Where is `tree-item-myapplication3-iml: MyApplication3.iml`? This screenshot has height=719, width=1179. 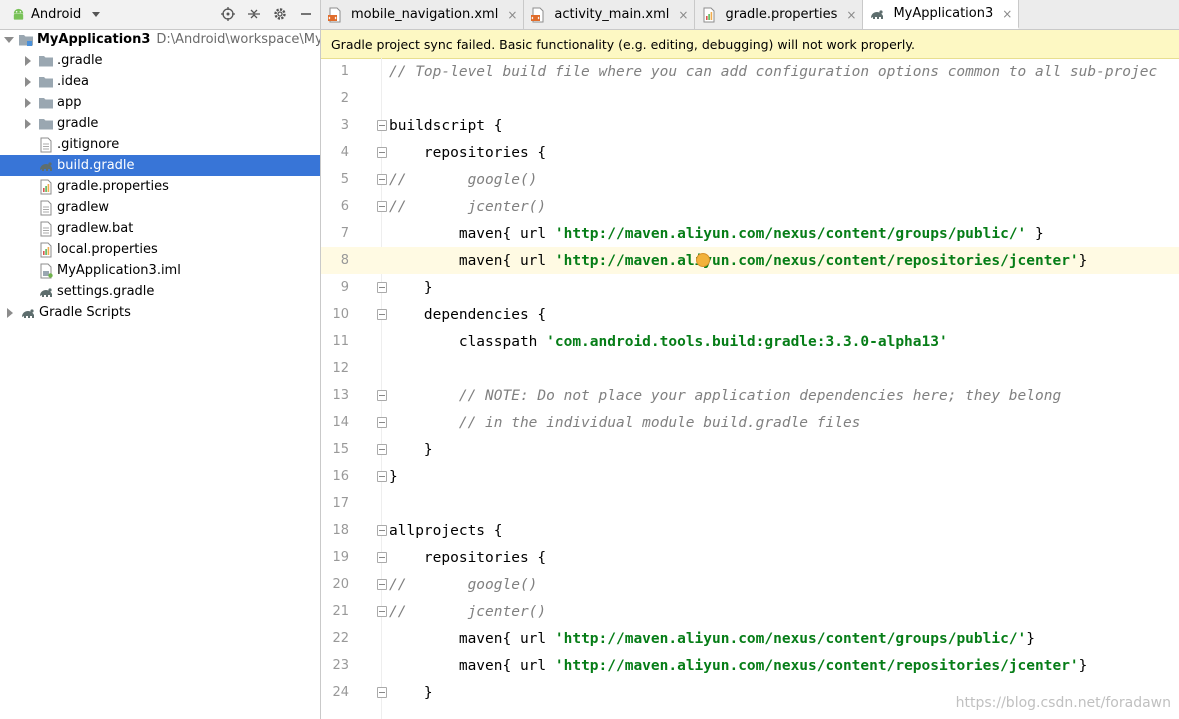
tree-item-myapplication3-iml: MyApplication3.iml is located at coordinates (160, 270).